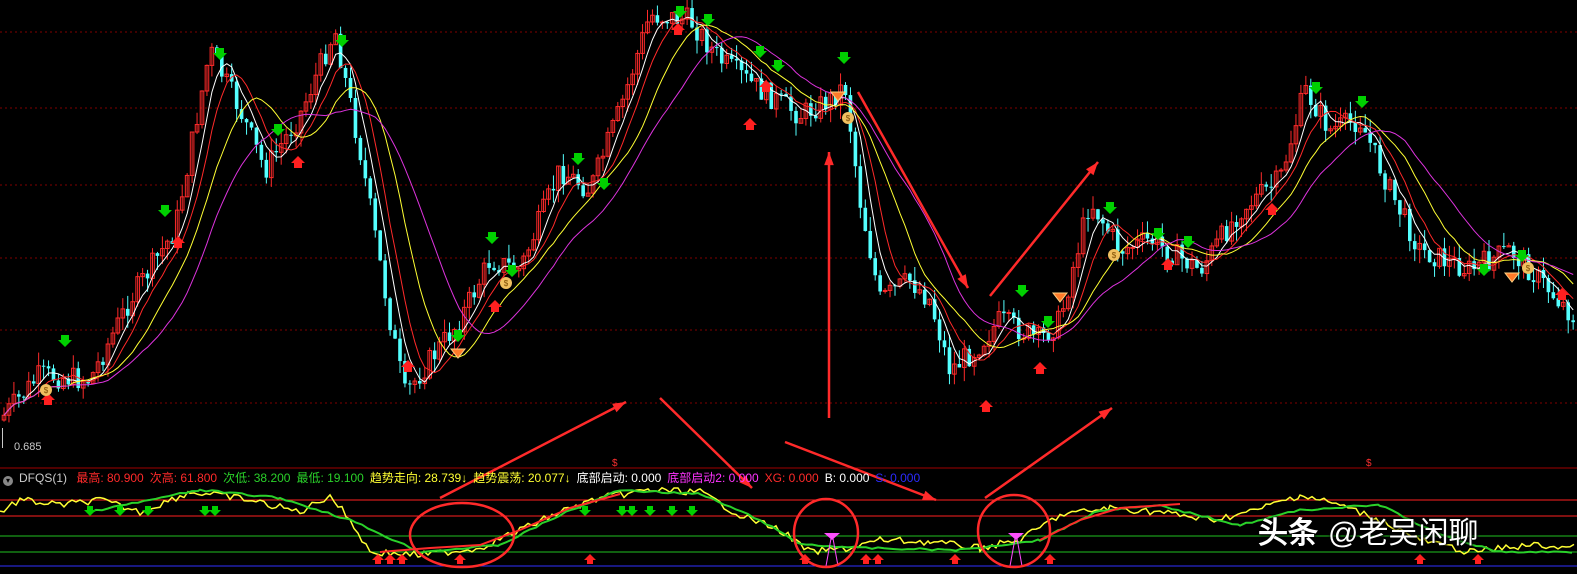 This screenshot has width=1577, height=574. I want to click on indicator-item-2: 次低: 38.200, so click(257, 478).